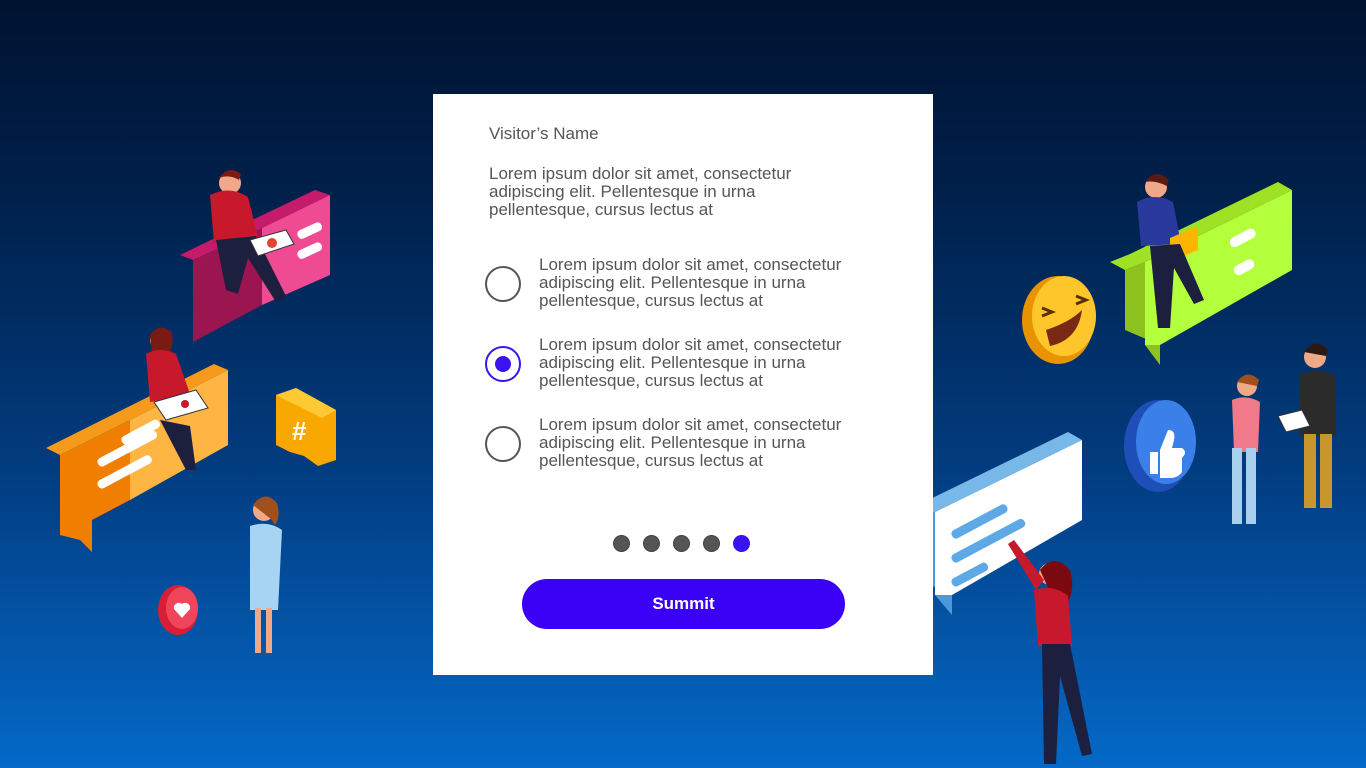  What do you see at coordinates (1284, 433) in the screenshot?
I see `couple-figure` at bounding box center [1284, 433].